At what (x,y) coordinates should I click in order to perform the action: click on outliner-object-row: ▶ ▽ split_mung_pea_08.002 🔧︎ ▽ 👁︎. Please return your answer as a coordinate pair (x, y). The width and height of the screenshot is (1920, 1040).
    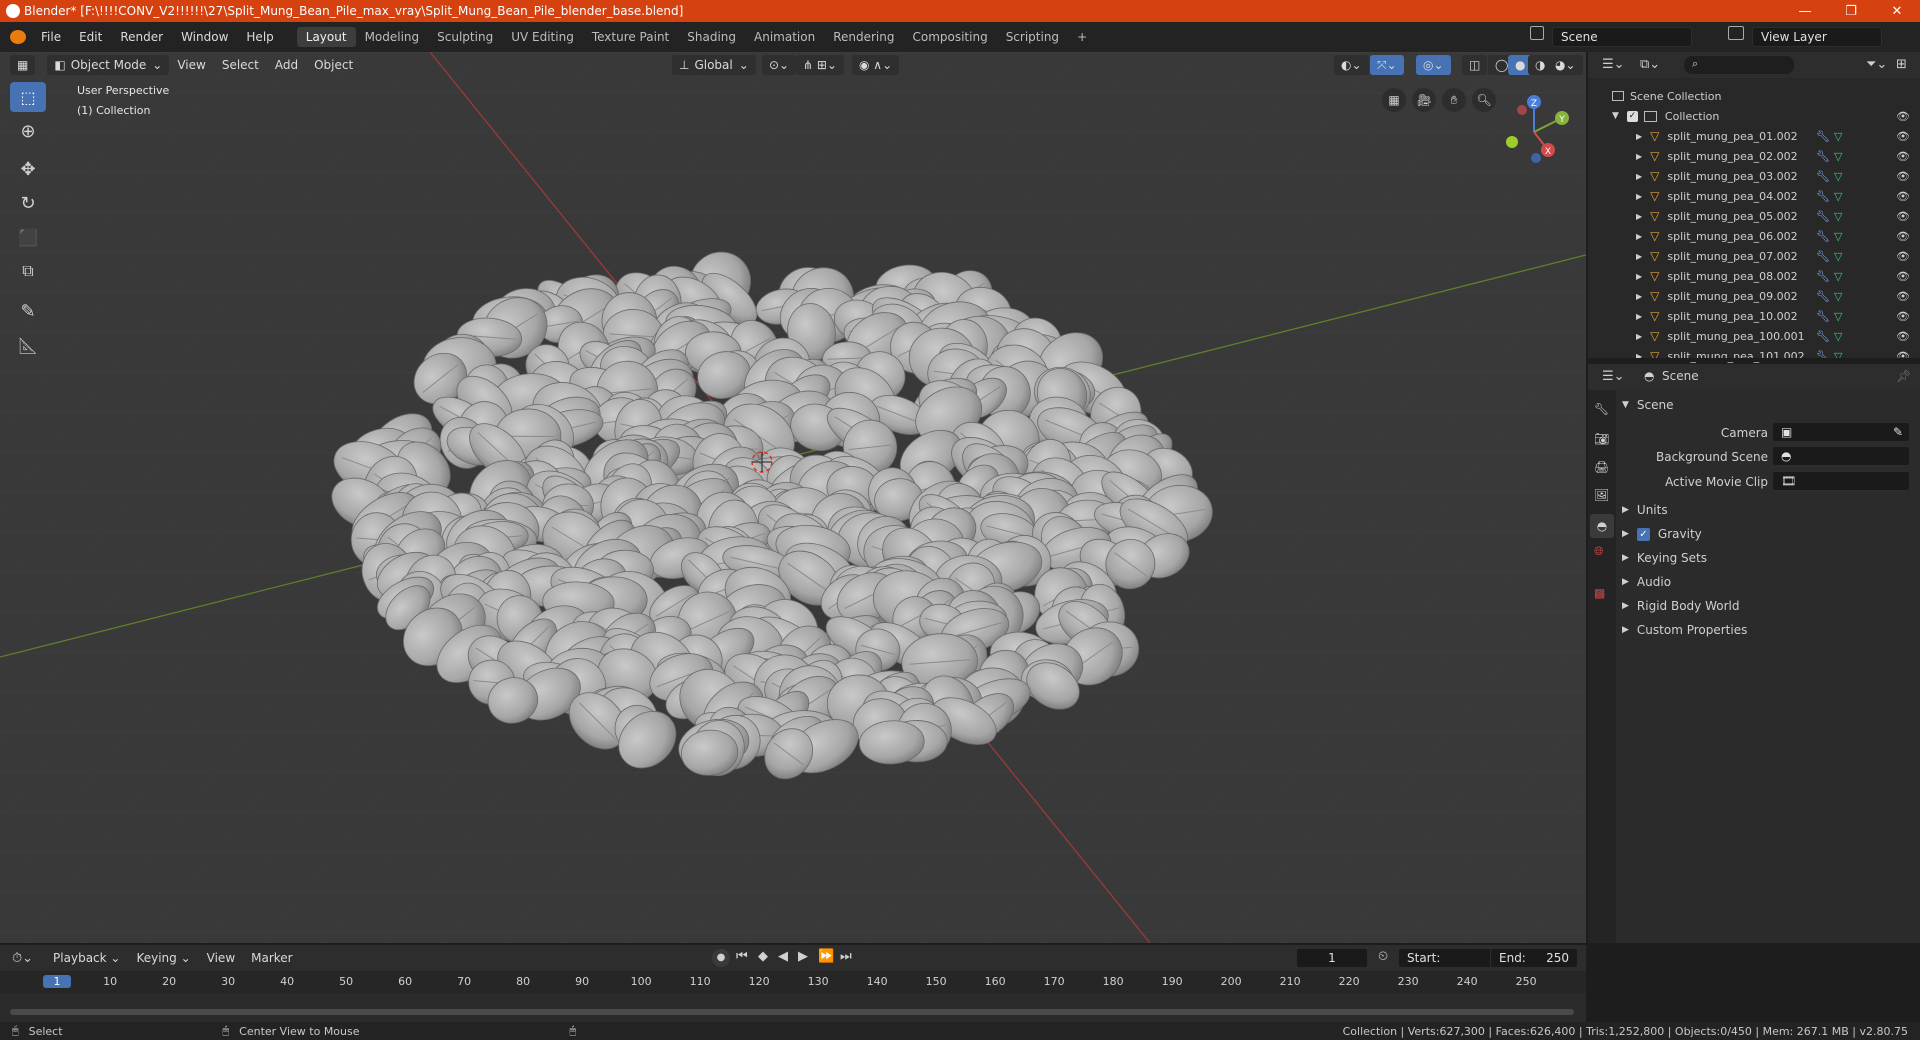
    Looking at the image, I should click on (1754, 276).